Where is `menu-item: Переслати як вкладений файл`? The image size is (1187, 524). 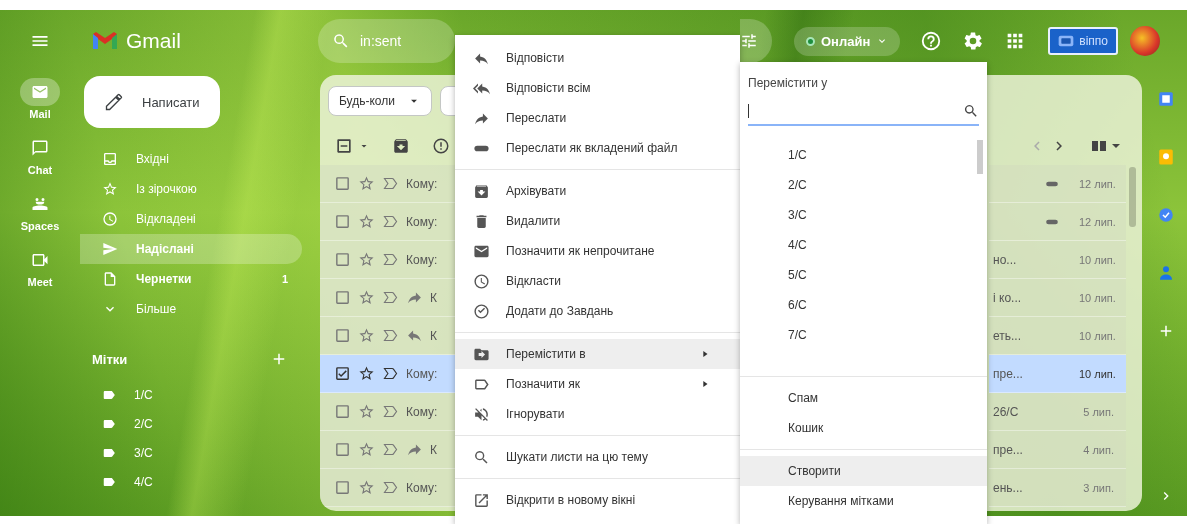
menu-item: Переслати як вкладений файл is located at coordinates (597, 148).